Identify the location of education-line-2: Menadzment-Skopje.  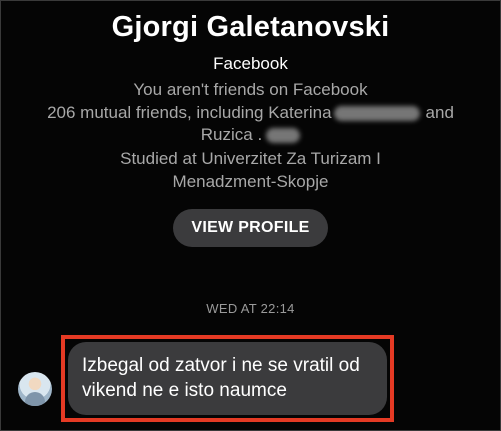
(250, 181).